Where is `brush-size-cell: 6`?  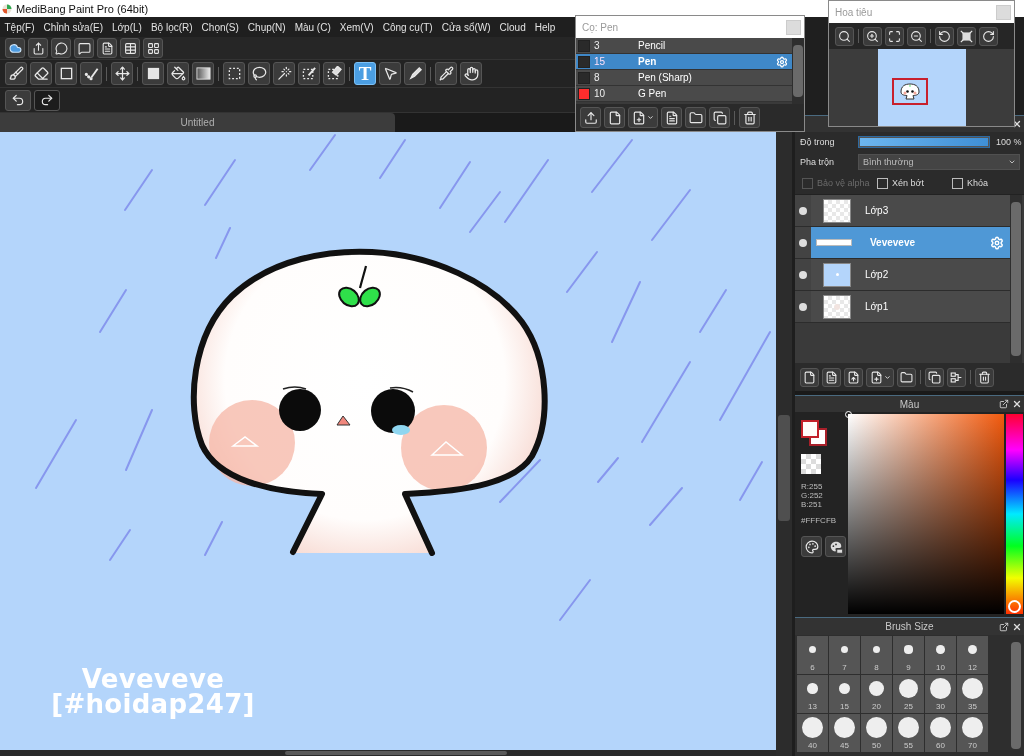
brush-size-cell: 6 is located at coordinates (812, 655).